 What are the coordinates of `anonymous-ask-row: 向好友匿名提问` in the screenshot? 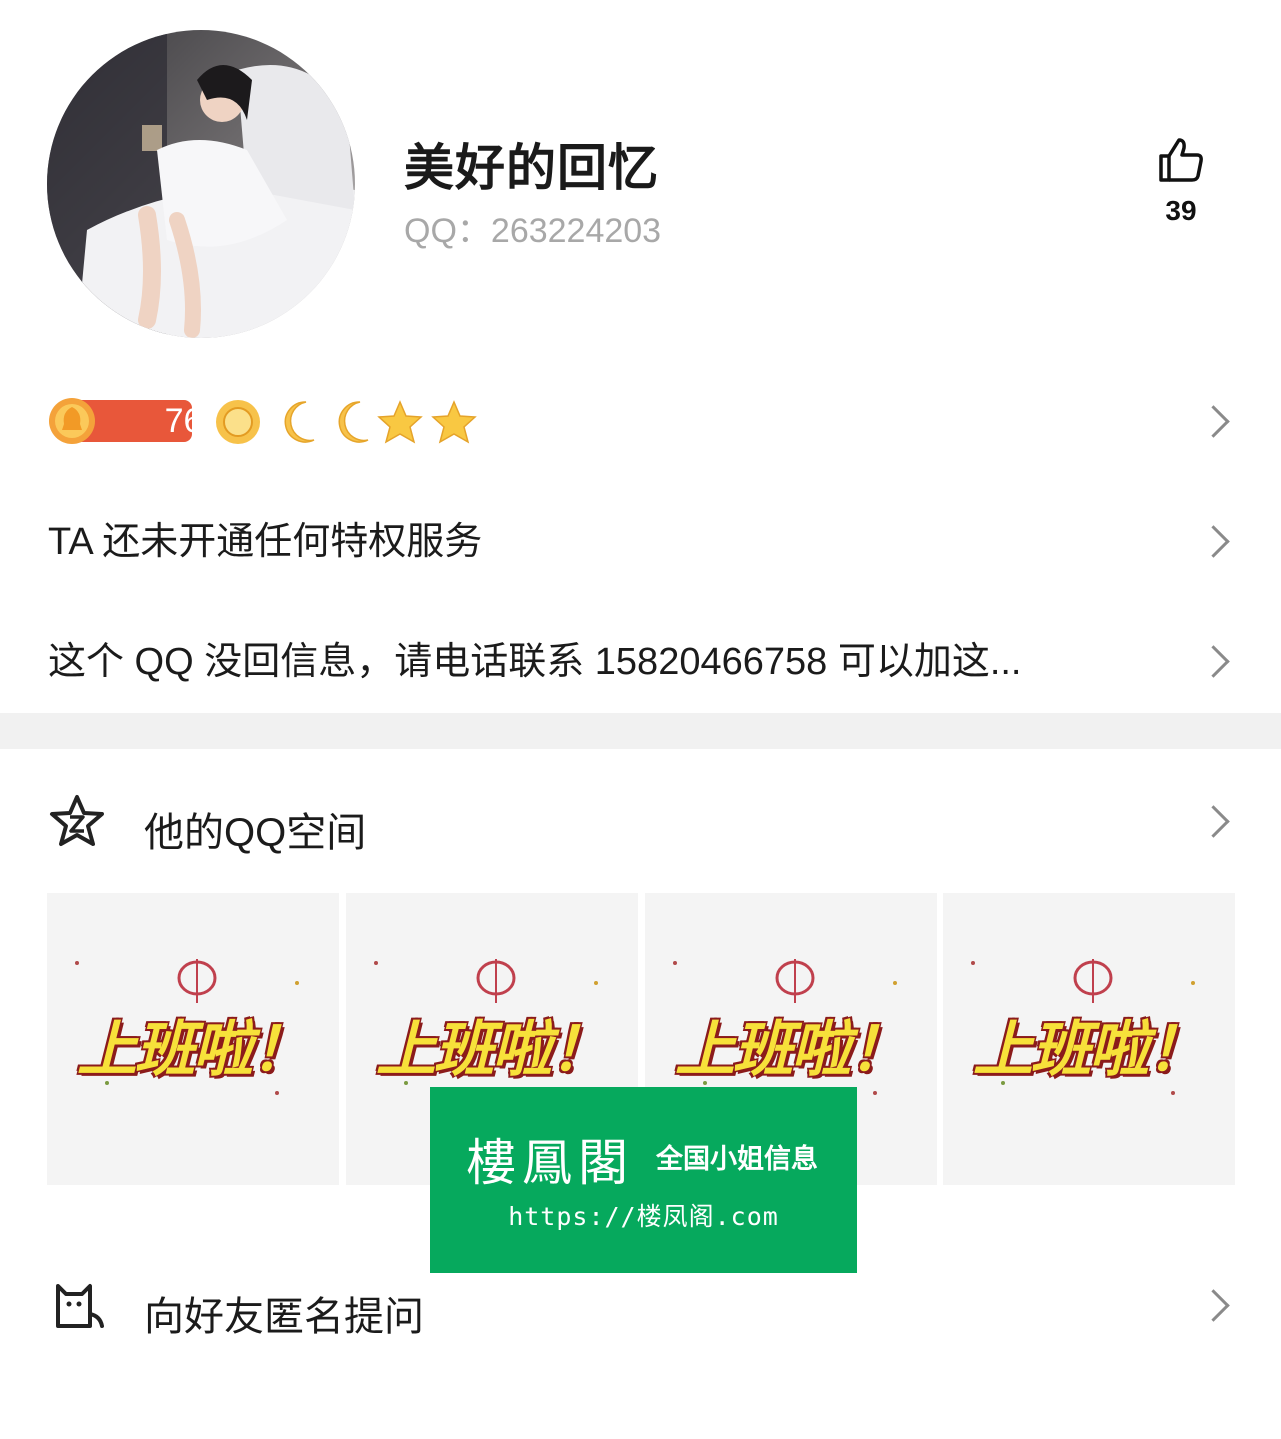 It's located at (640, 1306).